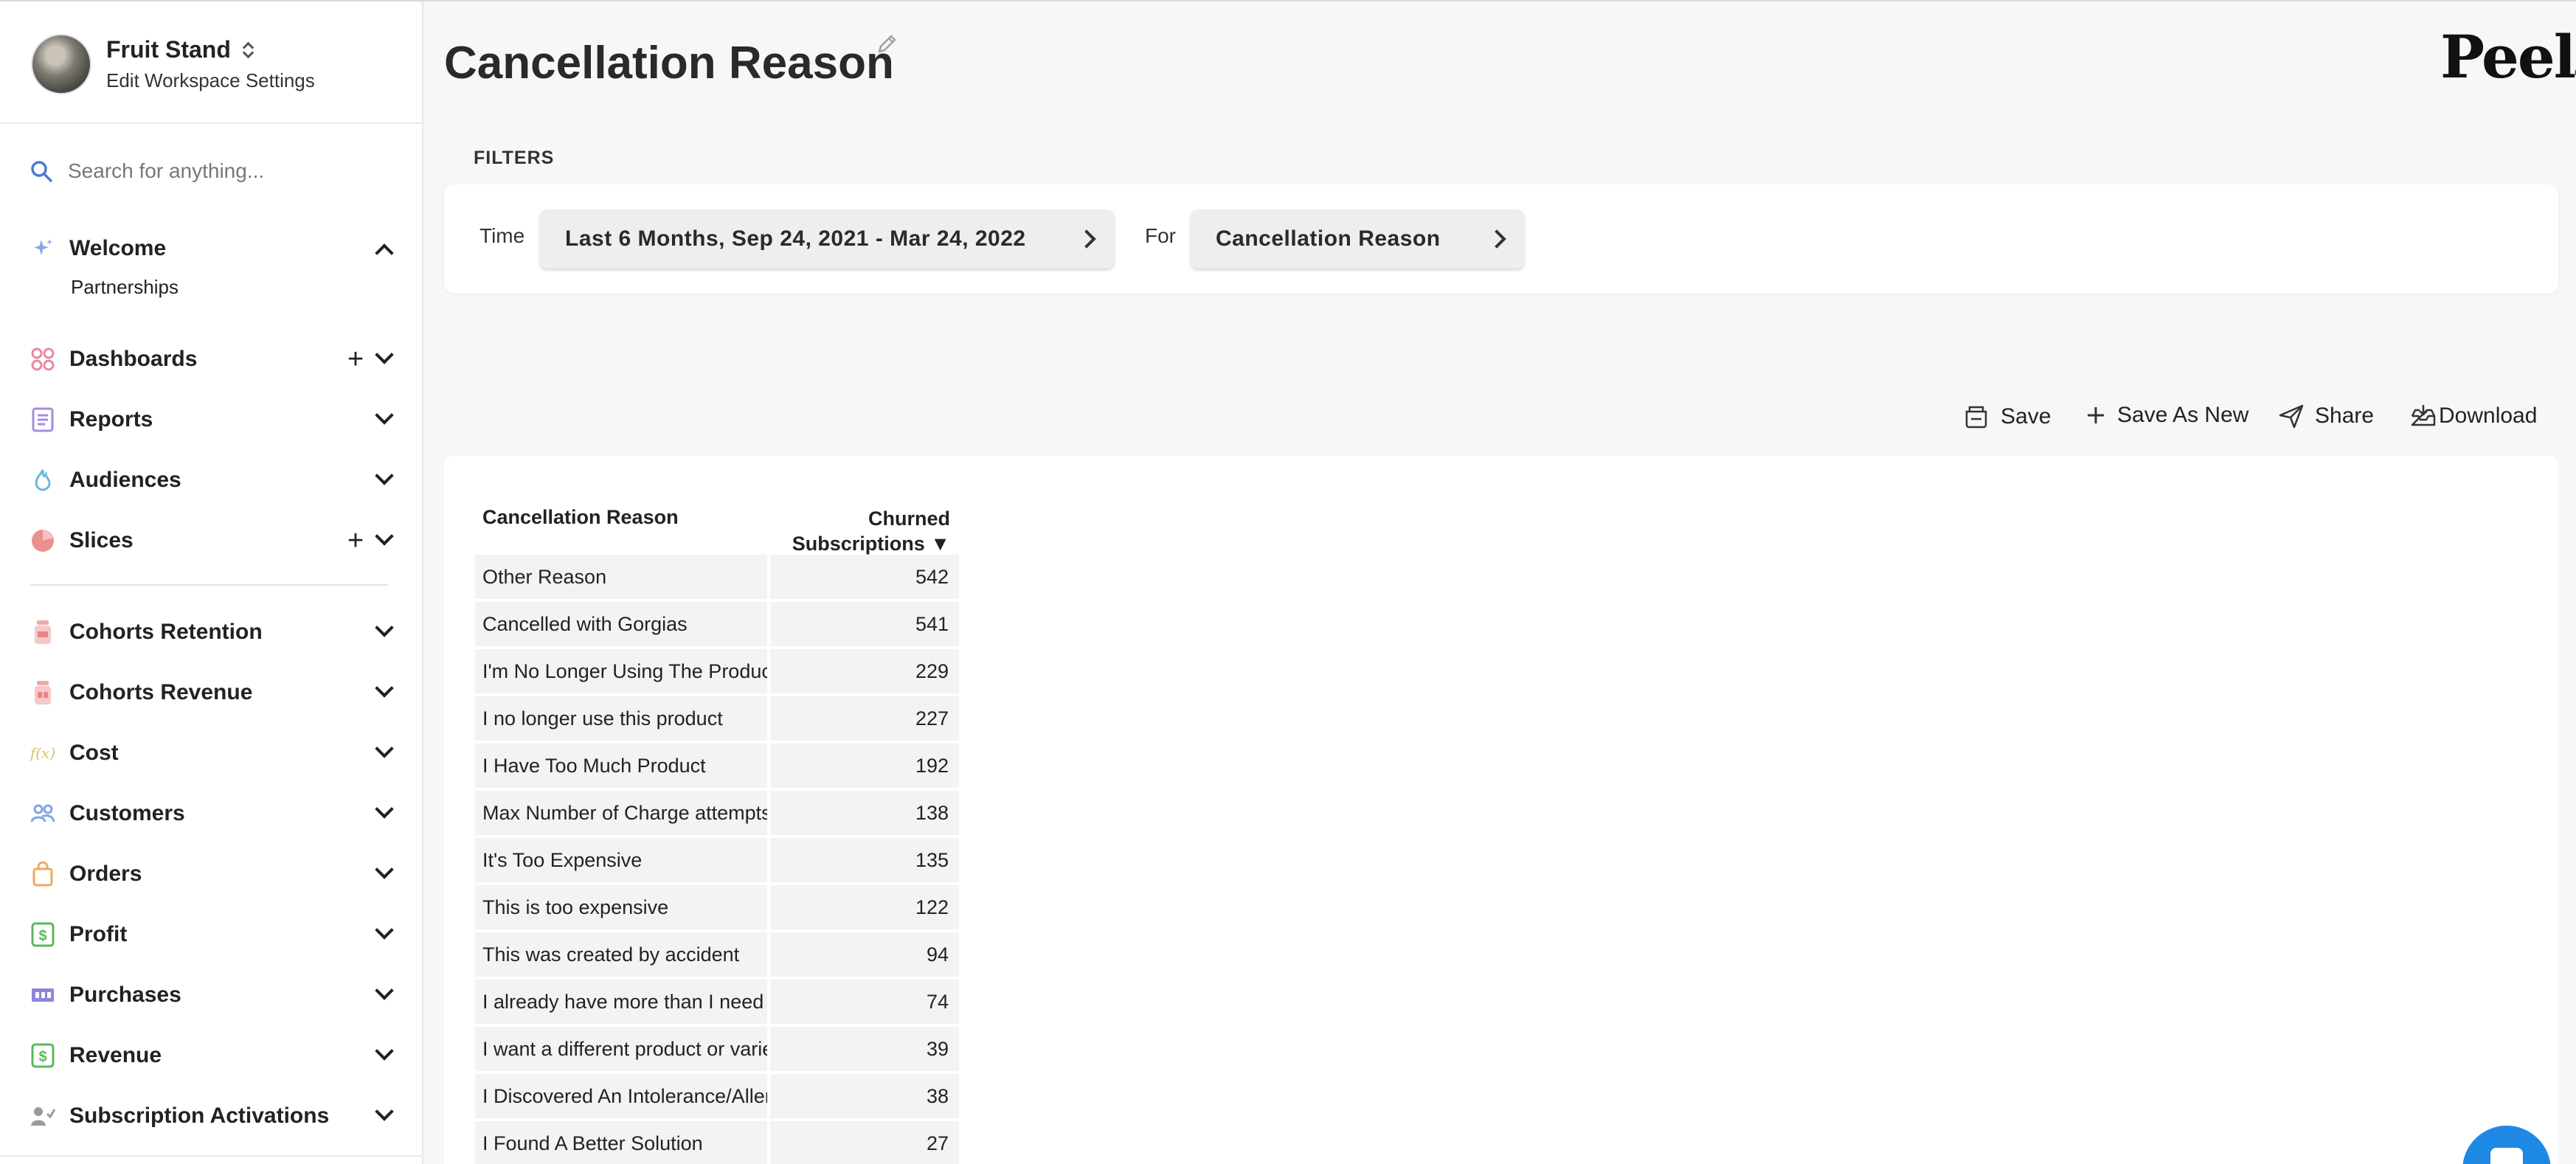 The image size is (2576, 1164). I want to click on sidebar-item-purchases: Purchases, so click(214, 995).